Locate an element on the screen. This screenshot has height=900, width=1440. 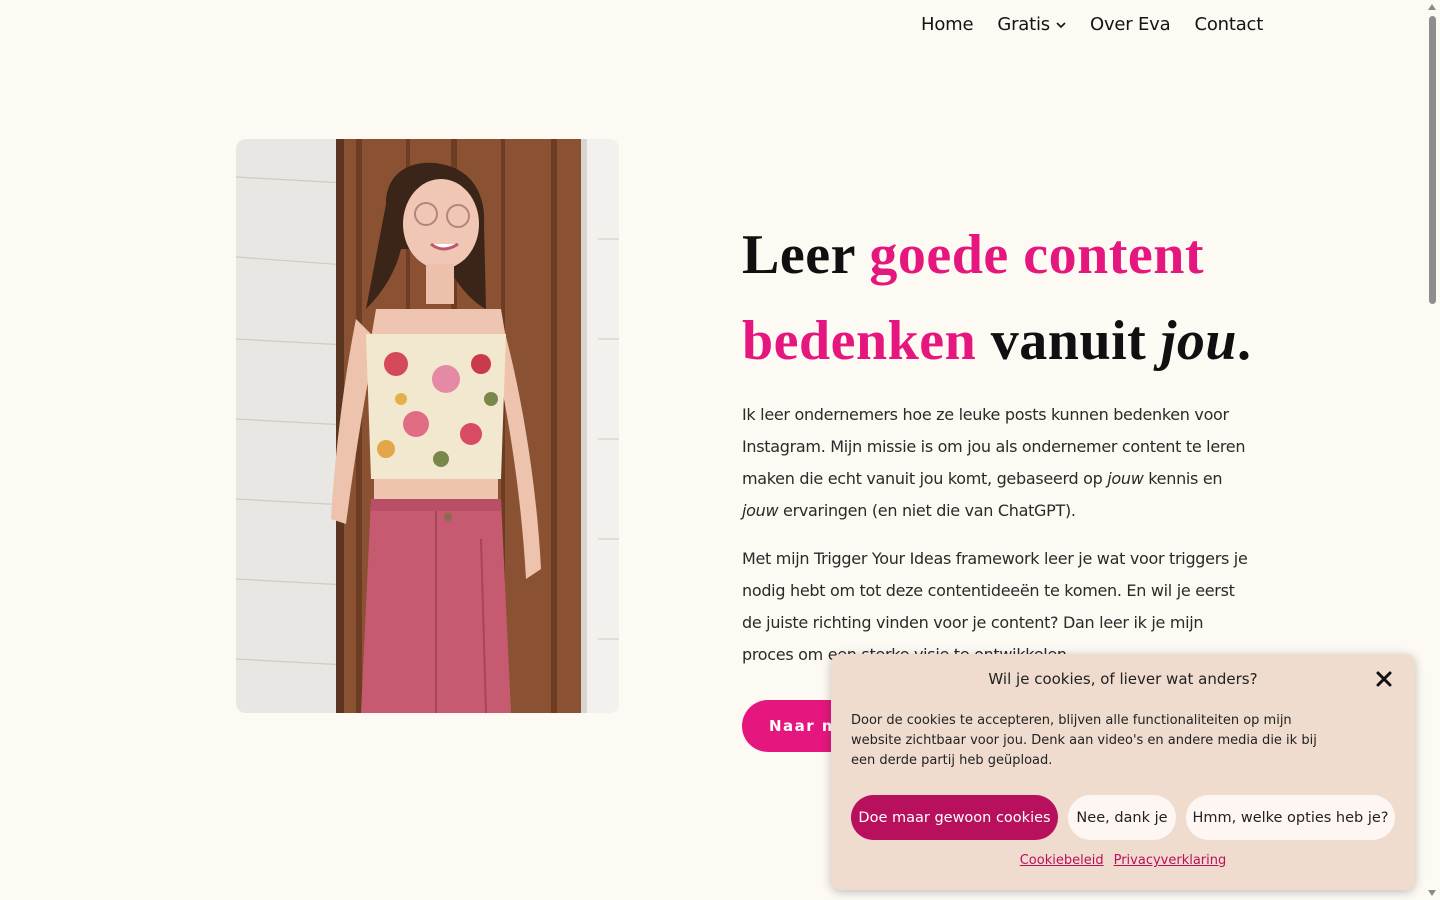
nav-contact: Contact is located at coordinates (1228, 24).